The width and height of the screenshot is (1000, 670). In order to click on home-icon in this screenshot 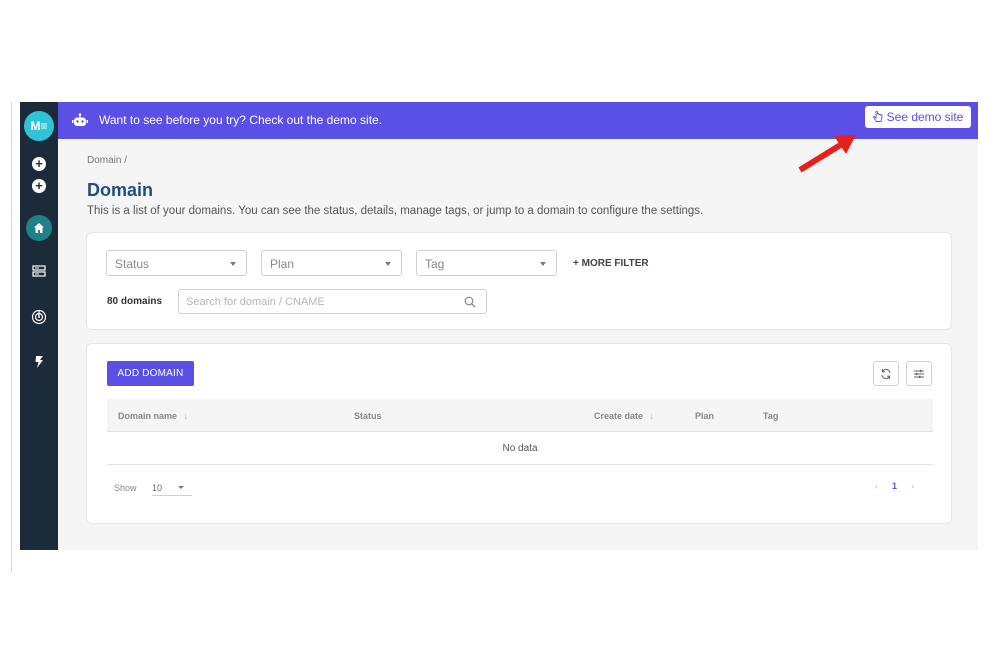, I will do `click(39, 228)`.